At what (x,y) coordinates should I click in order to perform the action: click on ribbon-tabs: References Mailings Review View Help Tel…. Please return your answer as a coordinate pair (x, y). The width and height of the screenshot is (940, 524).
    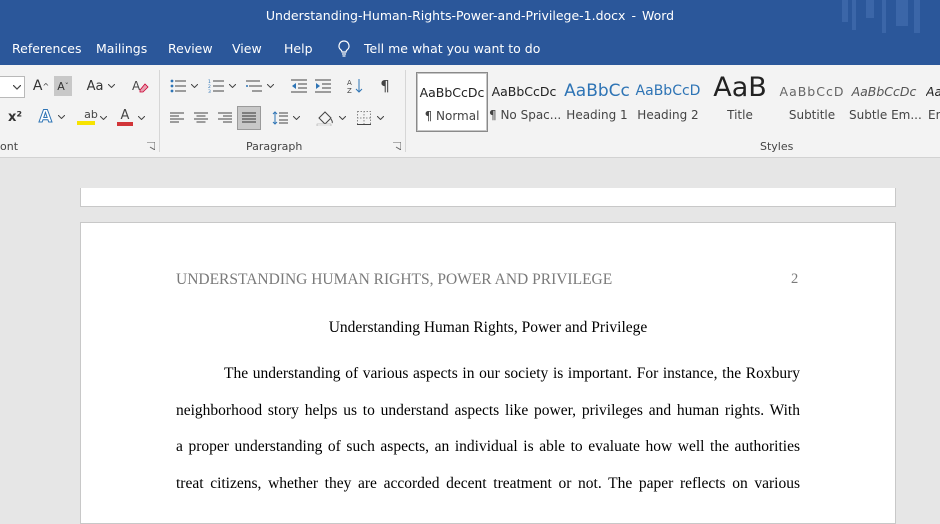
    Looking at the image, I should click on (470, 49).